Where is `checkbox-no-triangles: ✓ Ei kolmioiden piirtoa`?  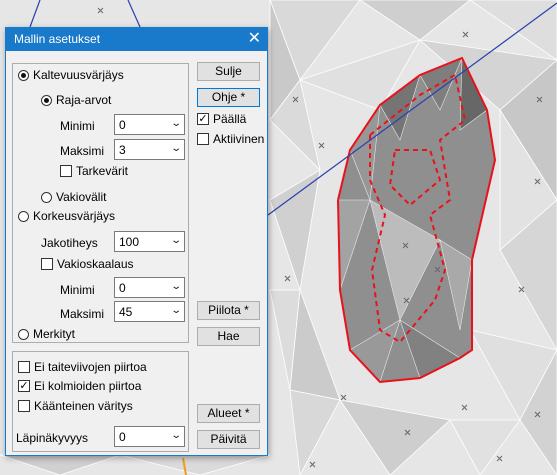
checkbox-no-triangles: ✓ Ei kolmioiden piirtoa is located at coordinates (79, 386).